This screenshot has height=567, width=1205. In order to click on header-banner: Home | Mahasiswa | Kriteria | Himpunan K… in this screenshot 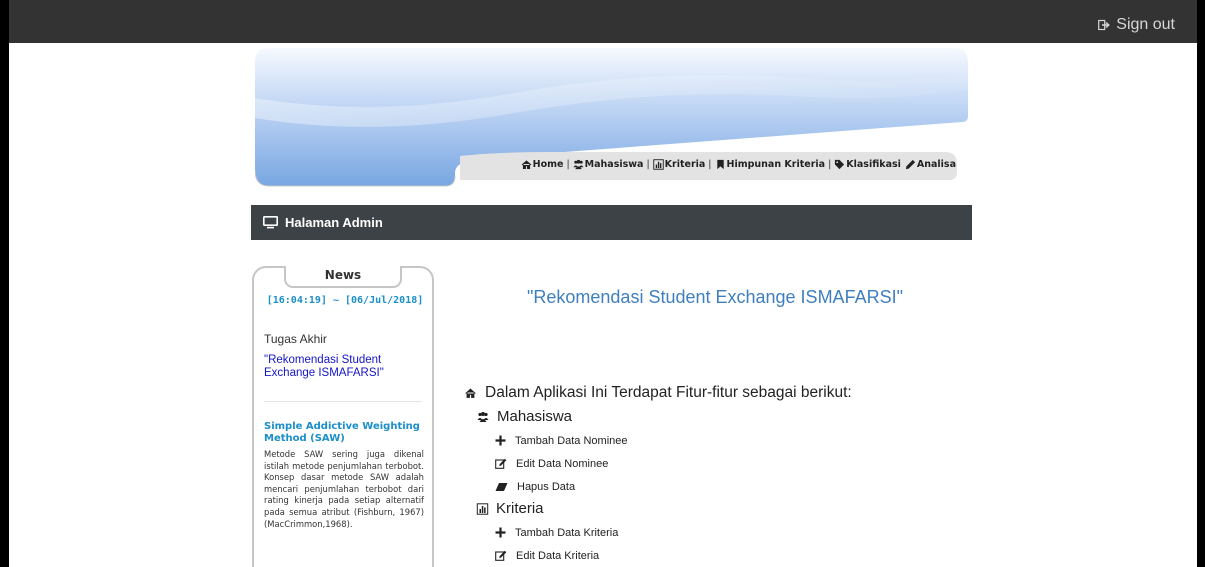, I will do `click(611, 118)`.